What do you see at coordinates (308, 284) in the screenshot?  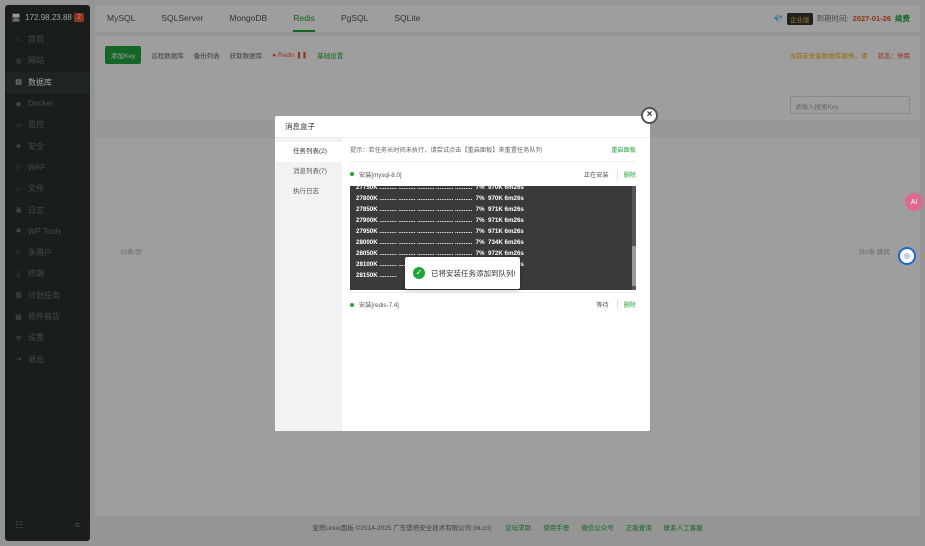 I see `modal-side-menu: 任务列表(2) 消息列表(7) 执行日志` at bounding box center [308, 284].